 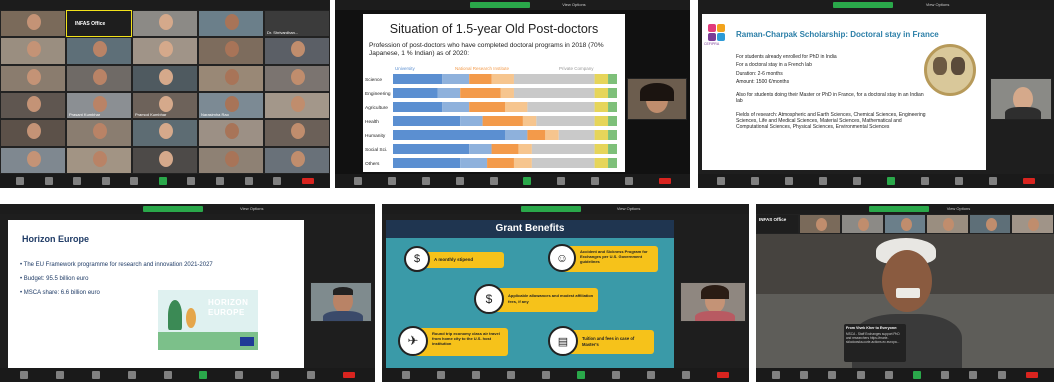 I want to click on reactions-icon, so click(x=248, y=181).